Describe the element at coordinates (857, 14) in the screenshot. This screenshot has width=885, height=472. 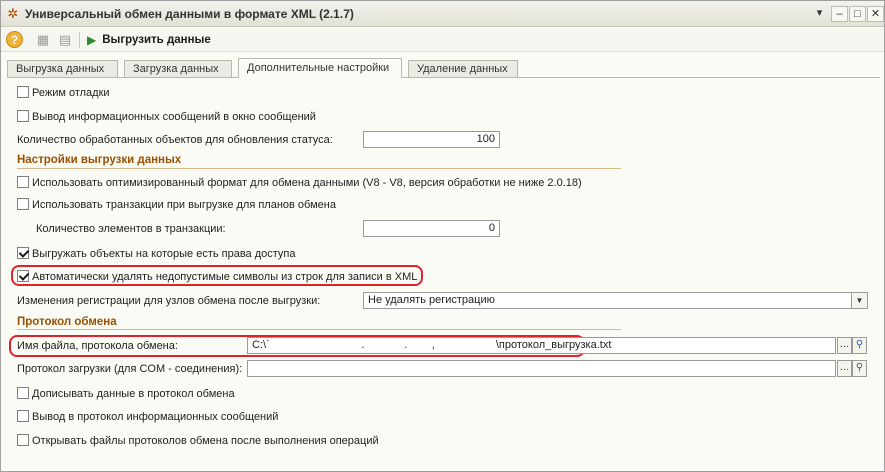
I see `maximize-button: □` at that location.